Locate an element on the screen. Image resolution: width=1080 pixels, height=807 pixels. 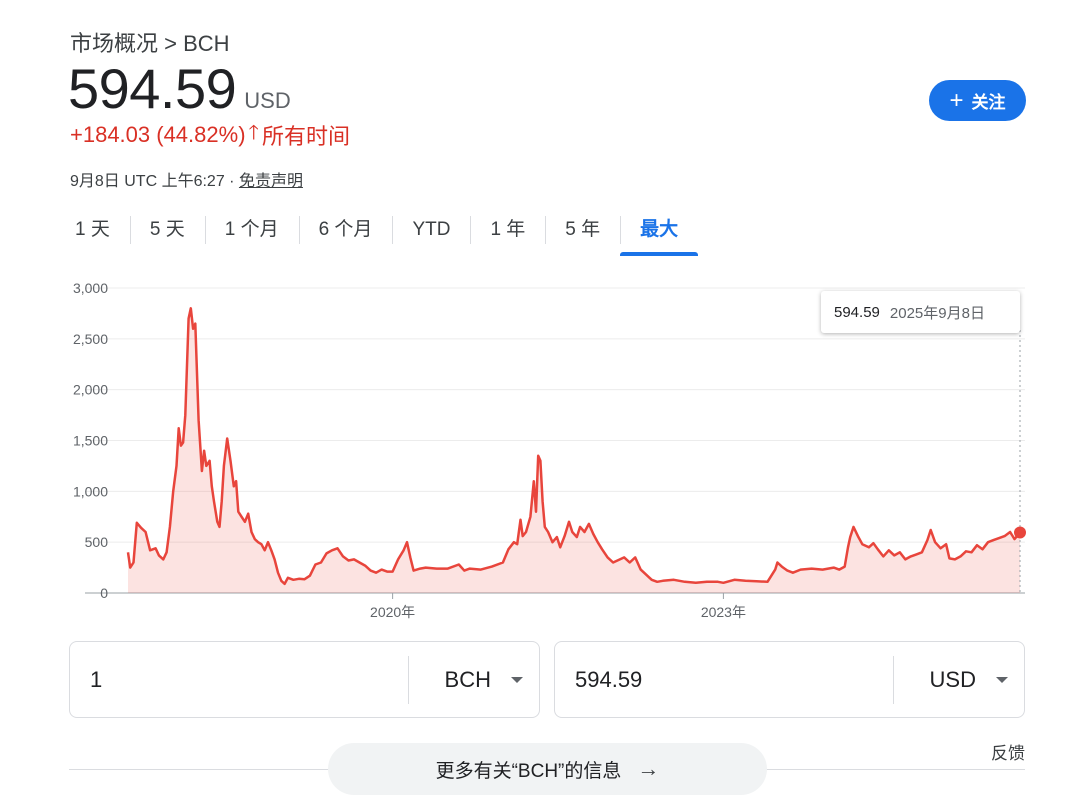
disclaimer-link: 免责声明 is located at coordinates (271, 181).